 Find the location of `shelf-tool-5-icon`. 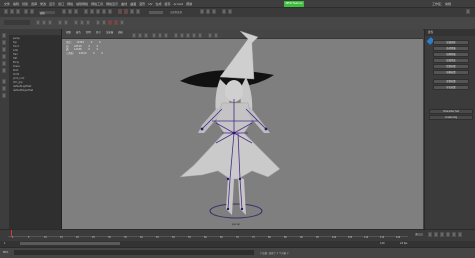

shelf-tool-5-icon is located at coordinates (66, 22).